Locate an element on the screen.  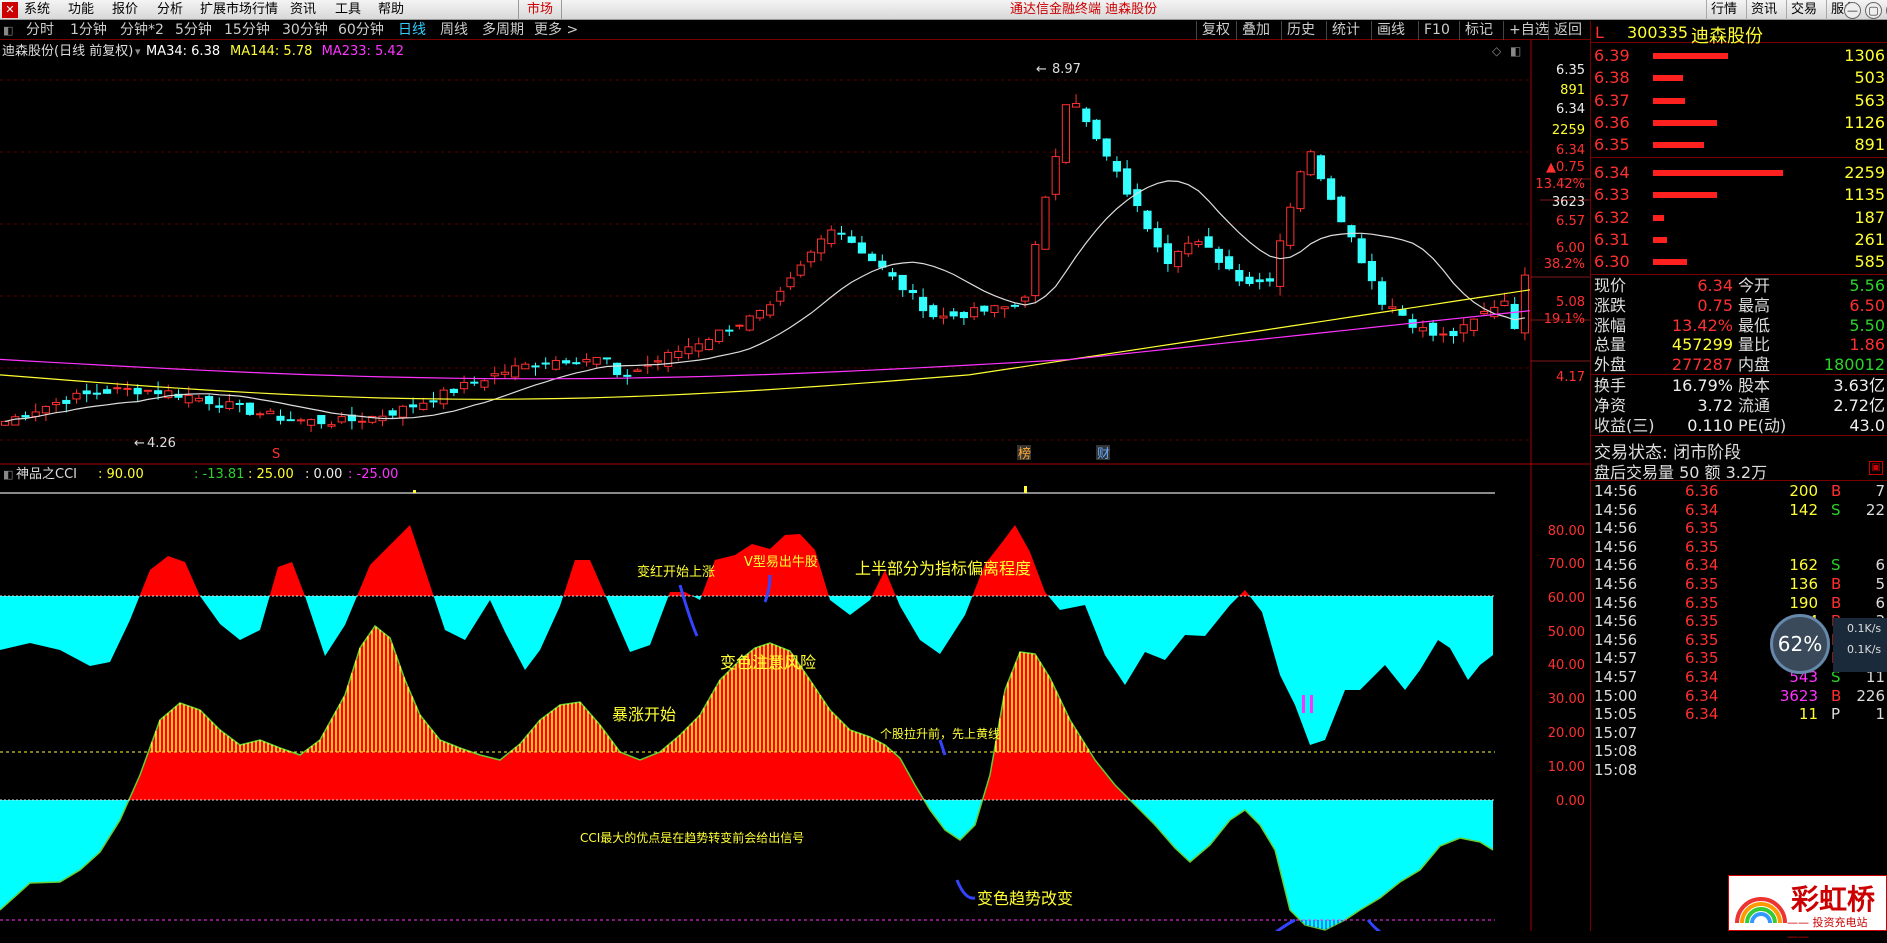
maximize-icon: ▢ is located at coordinates (1873, 10).